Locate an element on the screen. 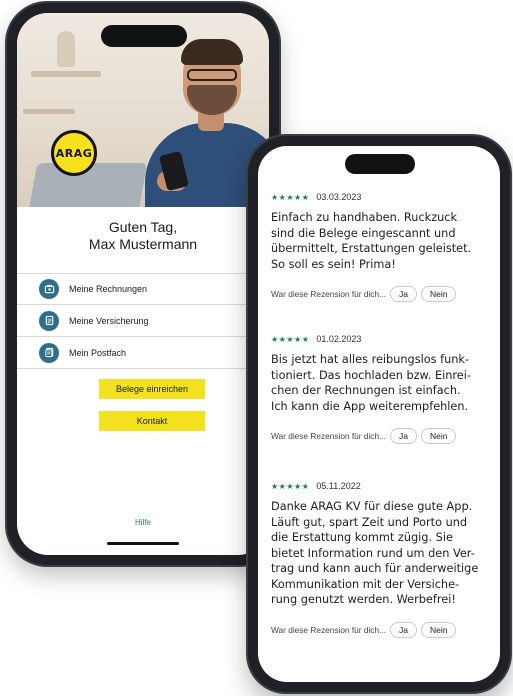  policy-icon is located at coordinates (49, 320).